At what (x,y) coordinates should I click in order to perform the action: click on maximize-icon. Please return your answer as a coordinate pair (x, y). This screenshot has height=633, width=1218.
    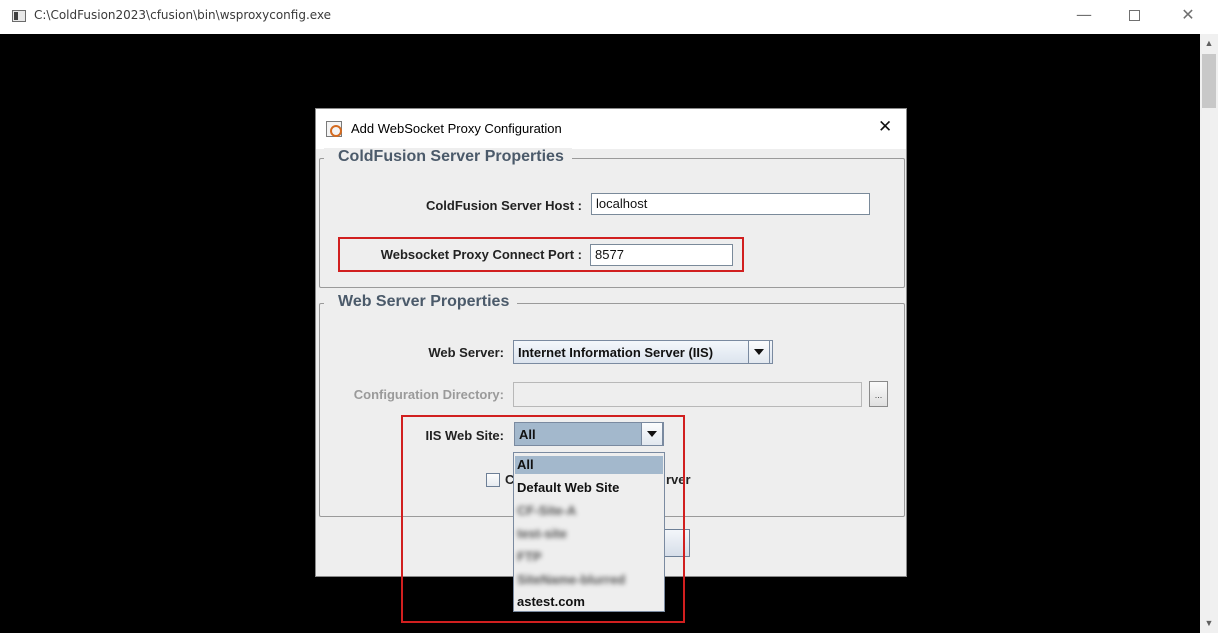
    Looking at the image, I should click on (1134, 15).